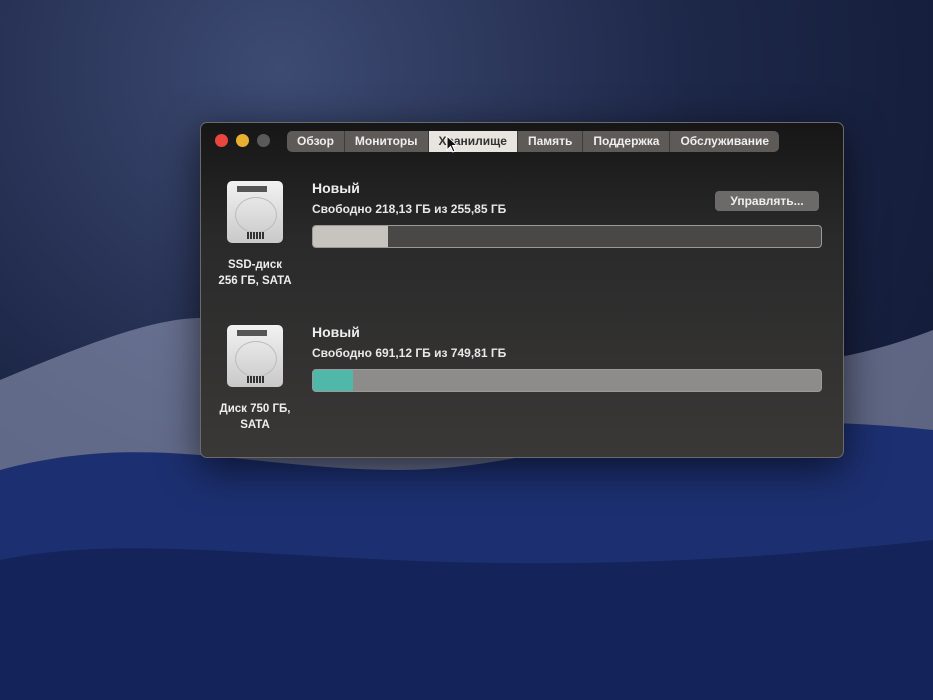 The height and width of the screenshot is (700, 933). Describe the element at coordinates (255, 409) in the screenshot. I see `disk-name-line1: Диск 750 ГБ,` at that location.